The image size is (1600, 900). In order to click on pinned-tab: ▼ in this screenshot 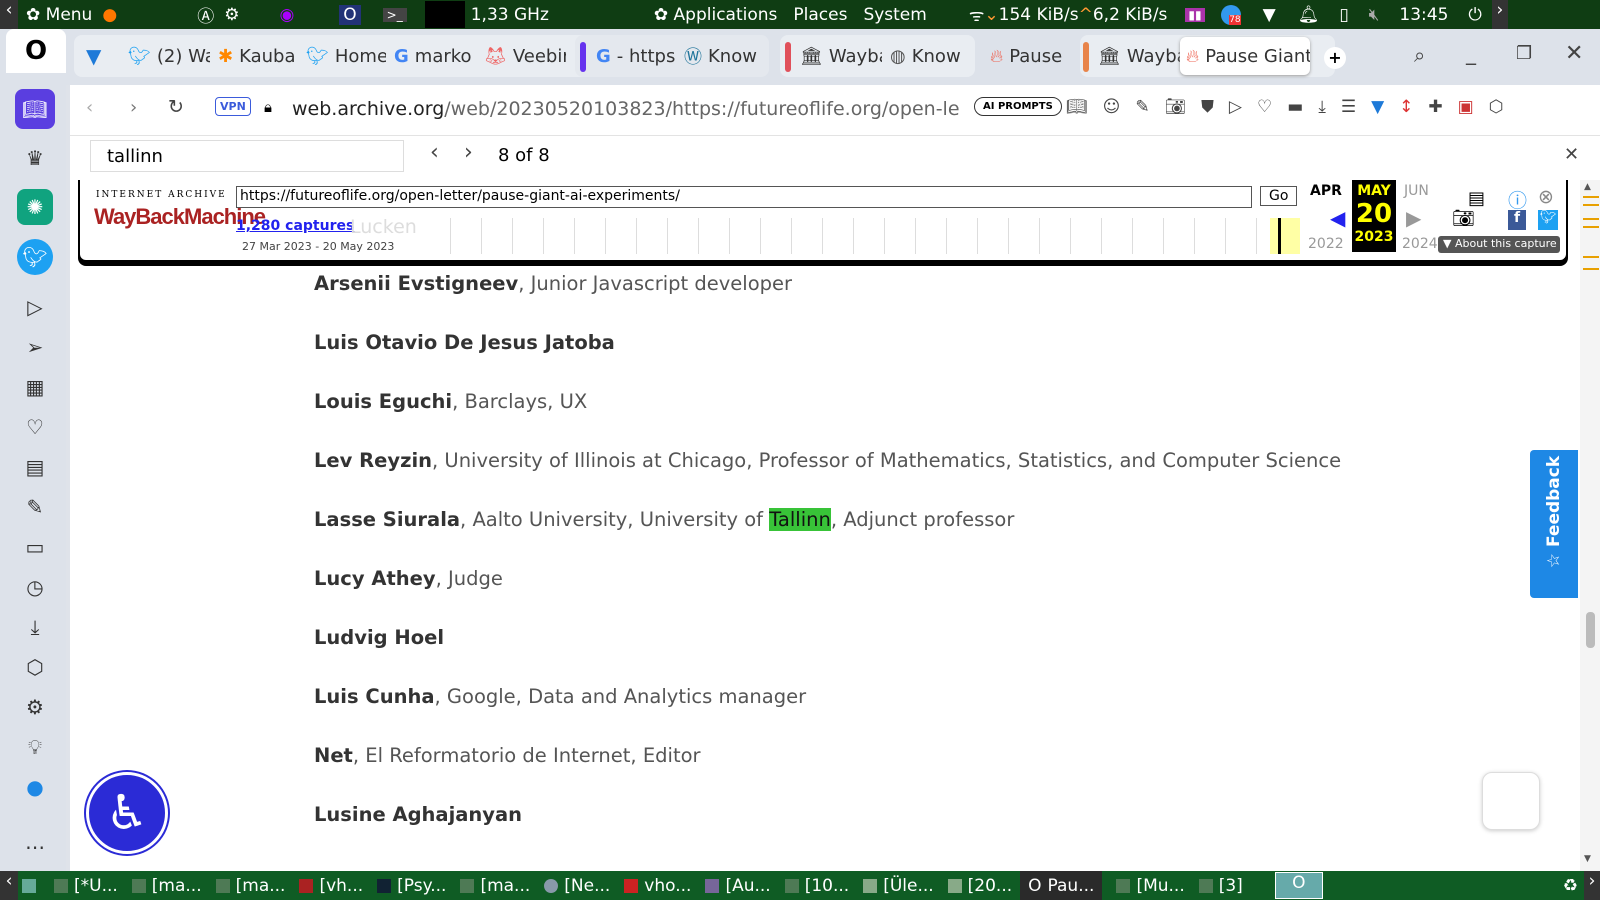, I will do `click(96, 56)`.